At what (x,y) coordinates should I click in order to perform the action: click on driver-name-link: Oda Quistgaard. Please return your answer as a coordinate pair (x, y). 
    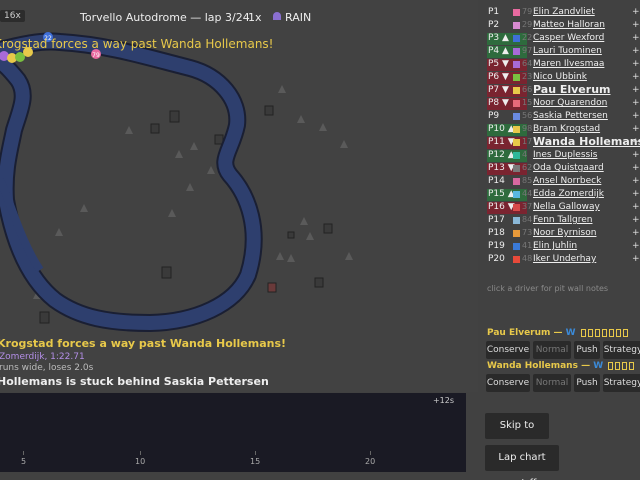
    Looking at the image, I should click on (568, 168).